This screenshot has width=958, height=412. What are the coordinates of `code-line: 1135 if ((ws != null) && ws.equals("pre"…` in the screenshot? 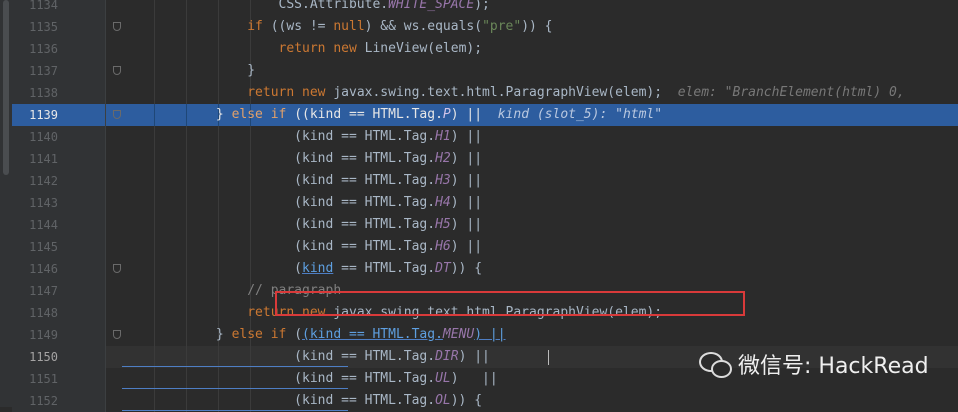 It's located at (479, 27).